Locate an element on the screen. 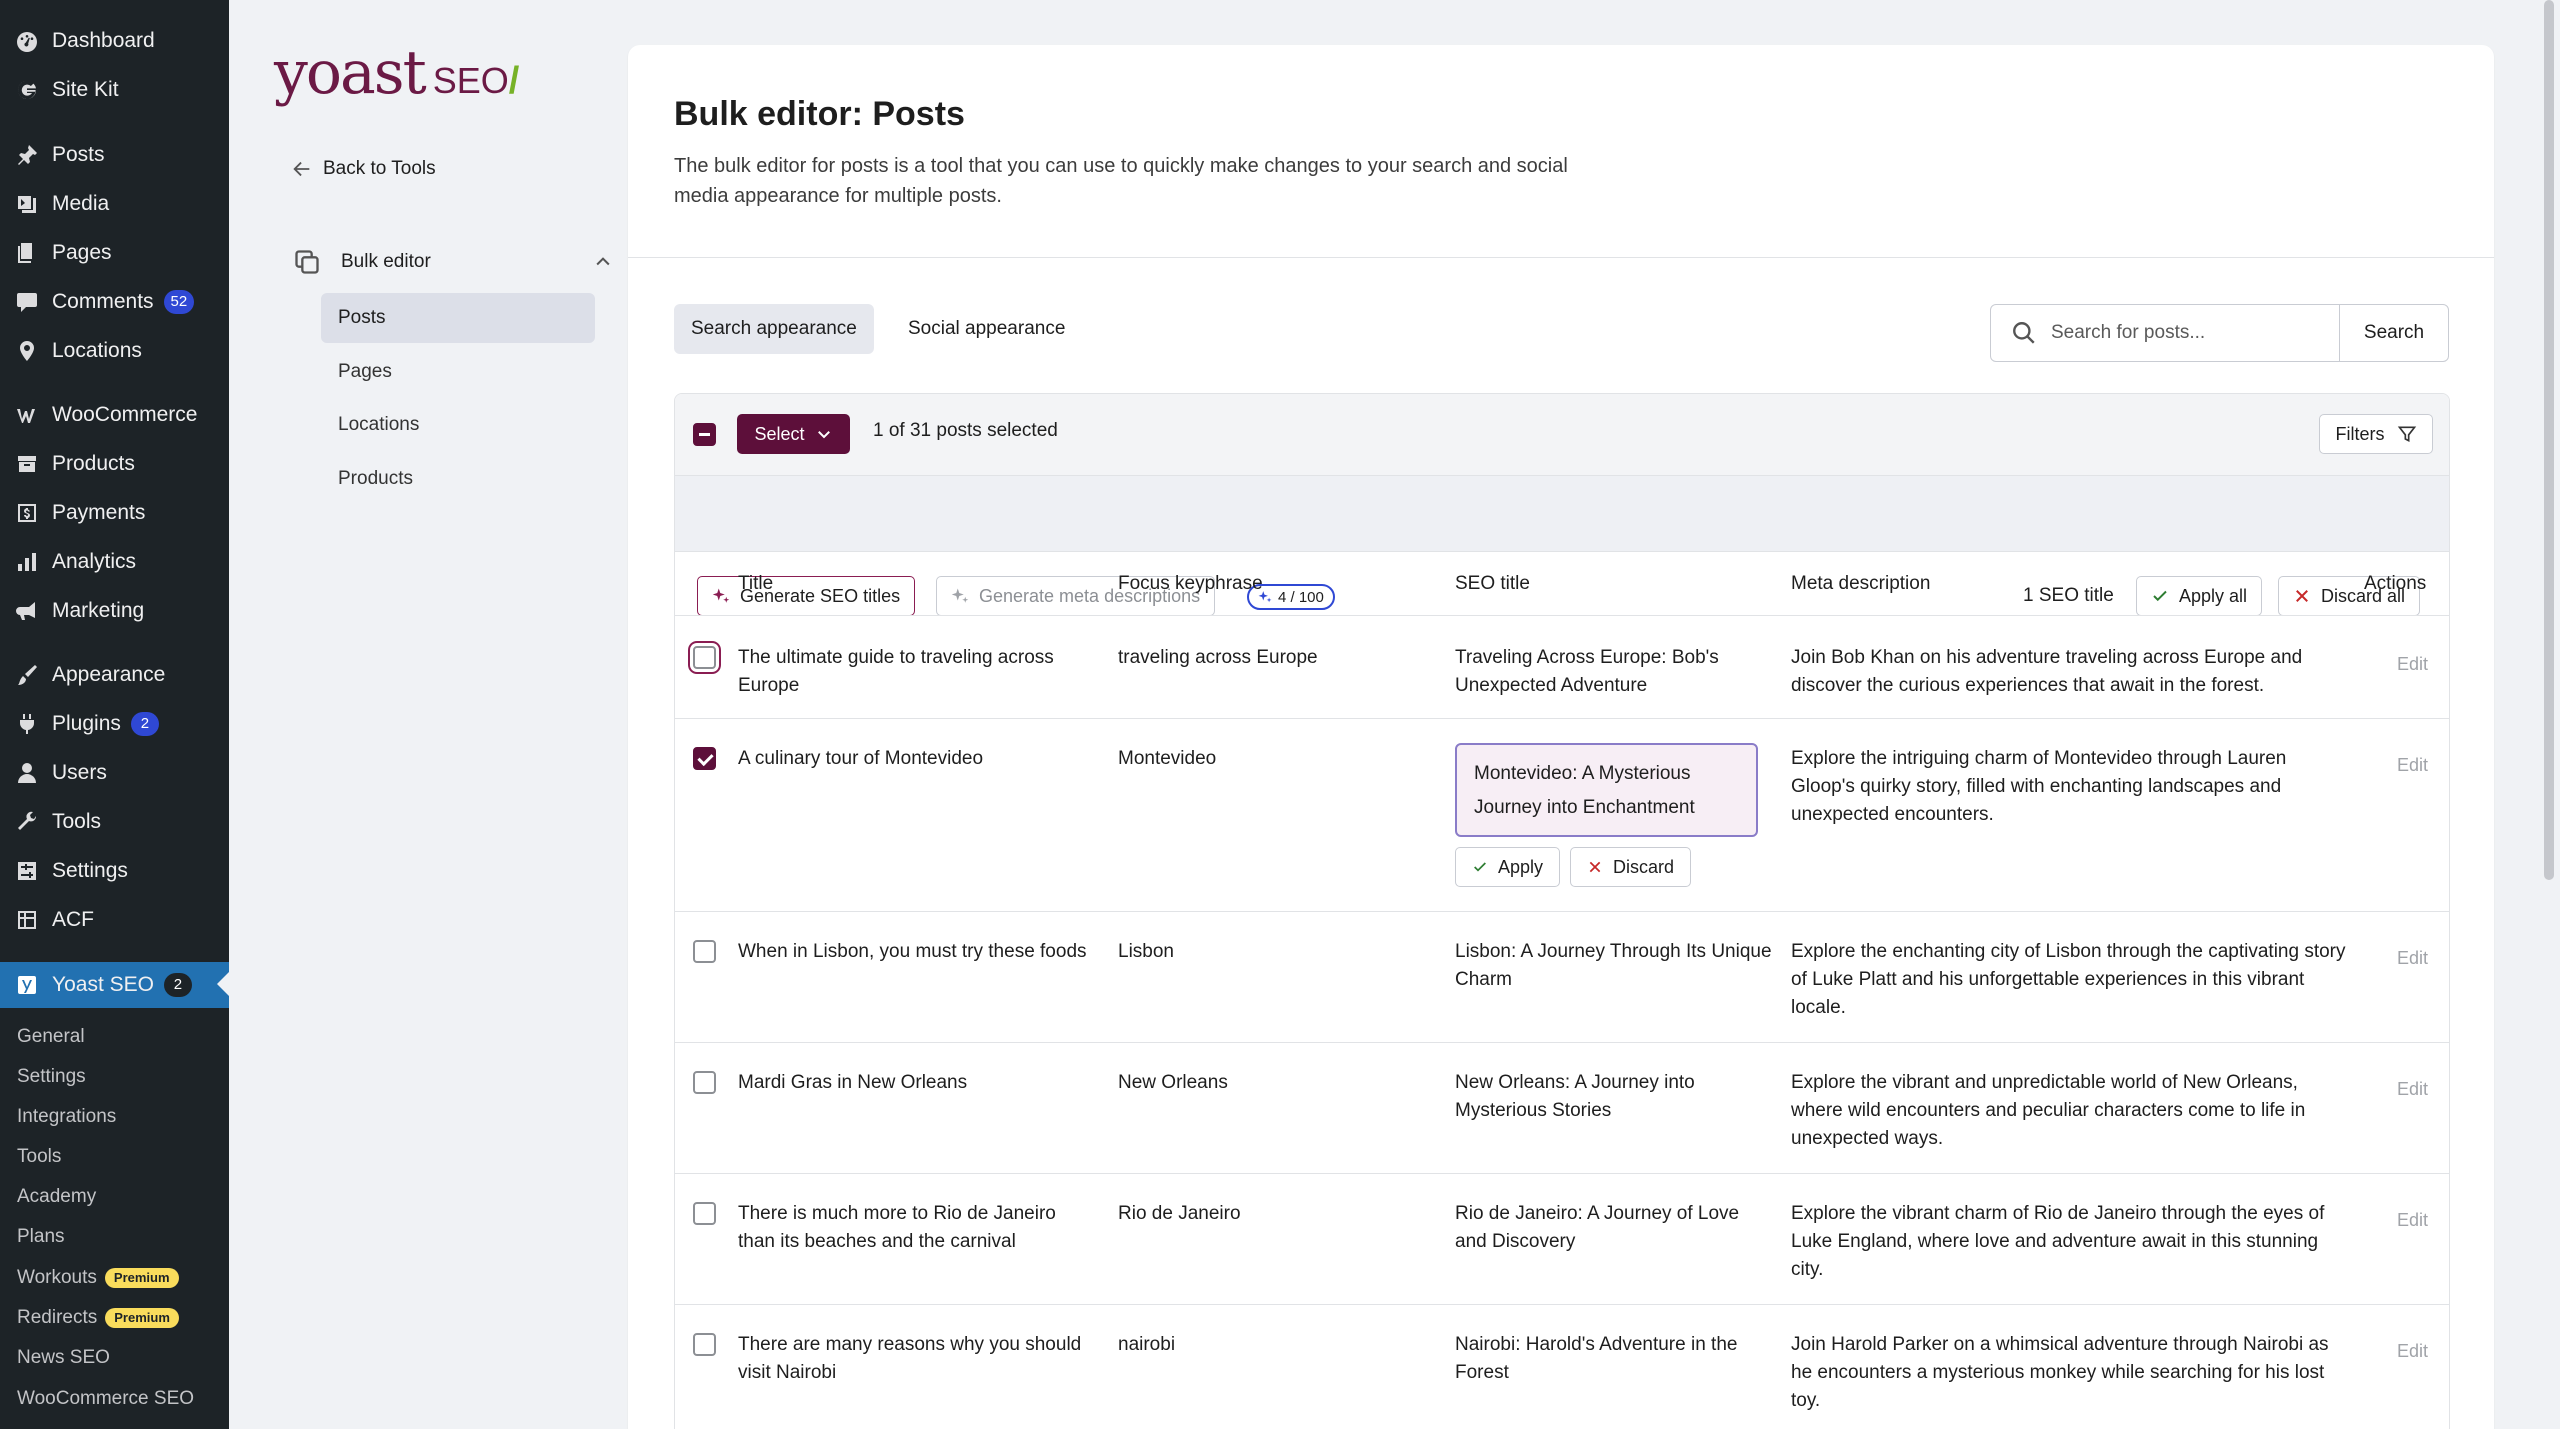  focus-keyphrase: traveling across Europe is located at coordinates (1218, 657).